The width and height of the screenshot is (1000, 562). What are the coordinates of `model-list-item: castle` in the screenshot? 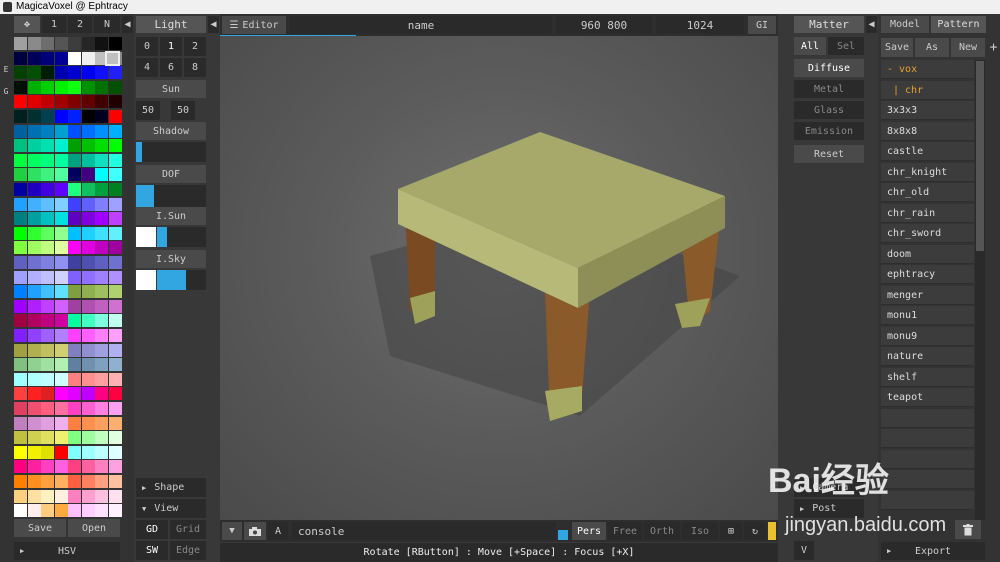 It's located at (927, 151).